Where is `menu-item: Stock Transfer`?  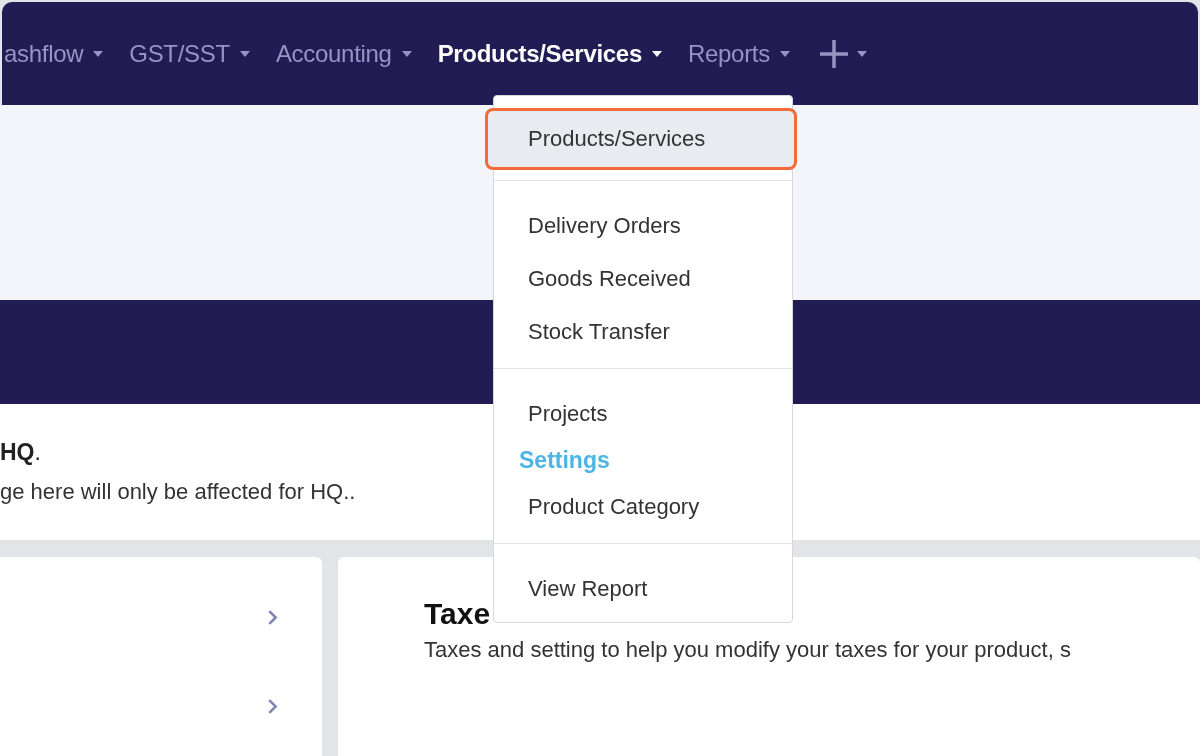 menu-item: Stock Transfer is located at coordinates (643, 331).